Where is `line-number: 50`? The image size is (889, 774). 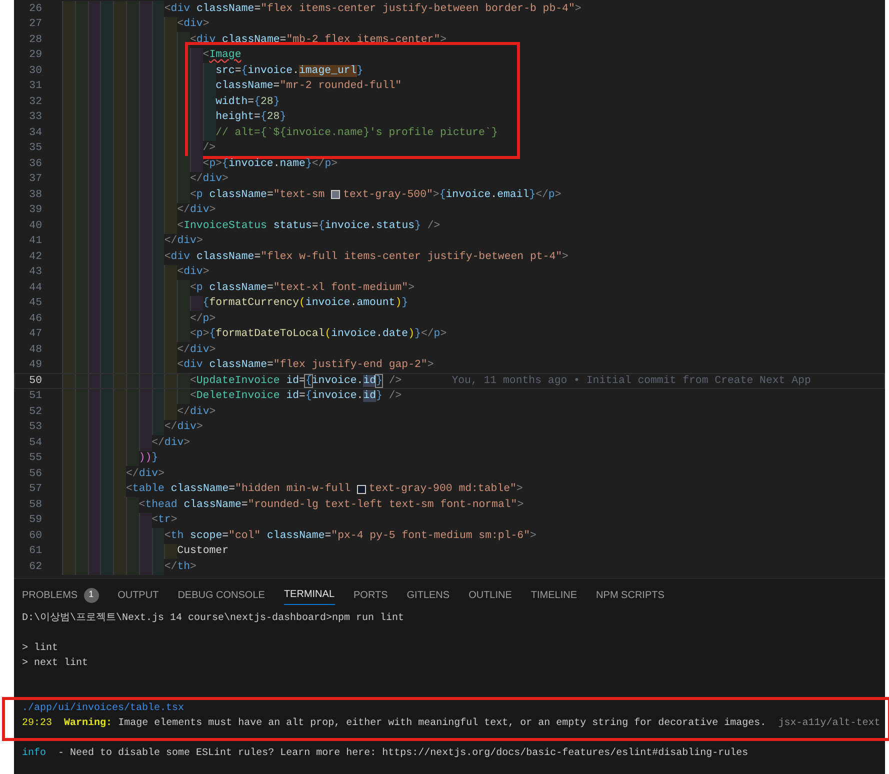 line-number: 50 is located at coordinates (35, 381).